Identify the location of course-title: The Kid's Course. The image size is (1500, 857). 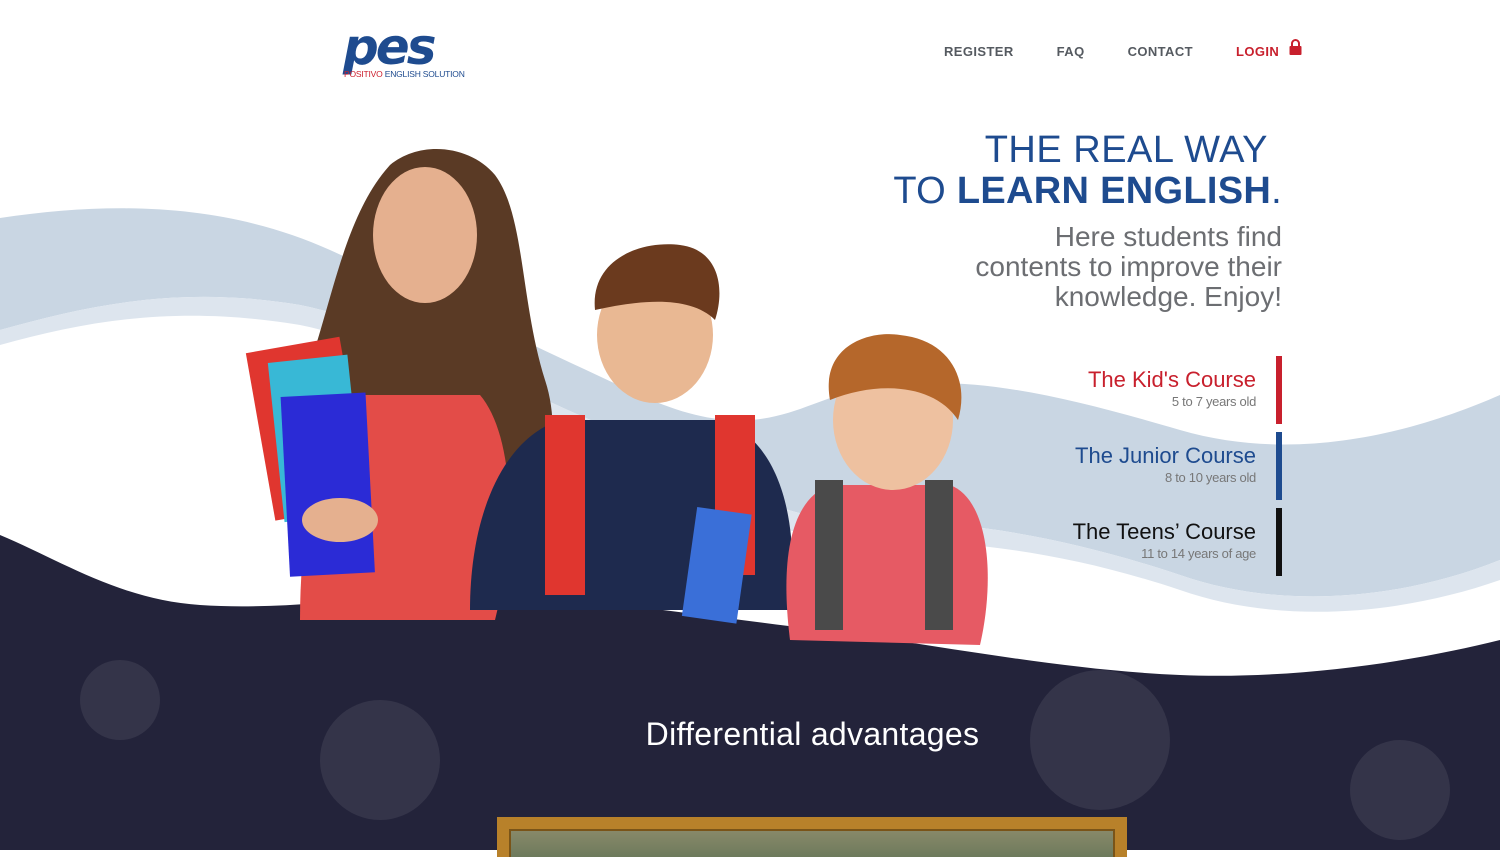
(1171, 379).